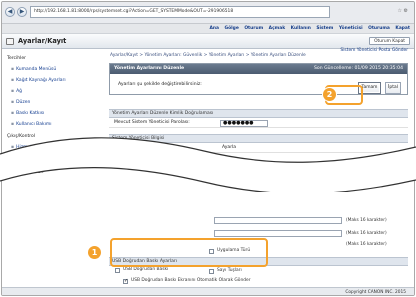 This screenshot has width=416, height=297. What do you see at coordinates (375, 292) in the screenshot?
I see `copyright-text: Copyright CANON INC. 2015` at bounding box center [375, 292].